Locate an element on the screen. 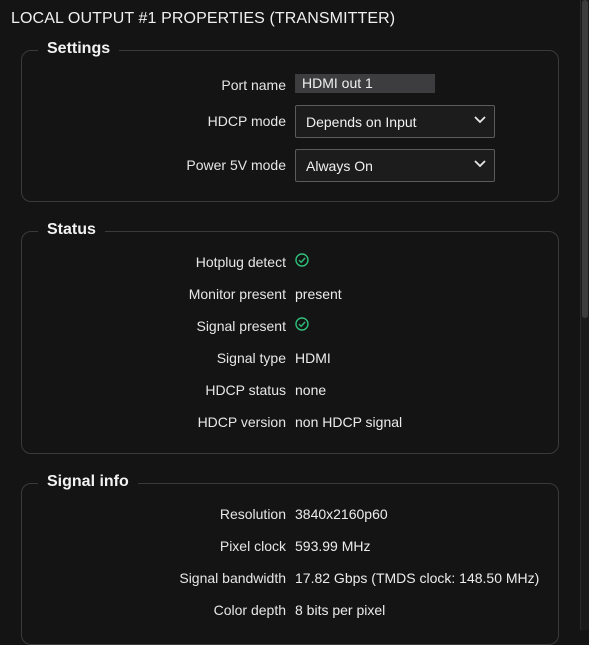 This screenshot has width=589, height=645. settings-legend: Settings is located at coordinates (79, 49).